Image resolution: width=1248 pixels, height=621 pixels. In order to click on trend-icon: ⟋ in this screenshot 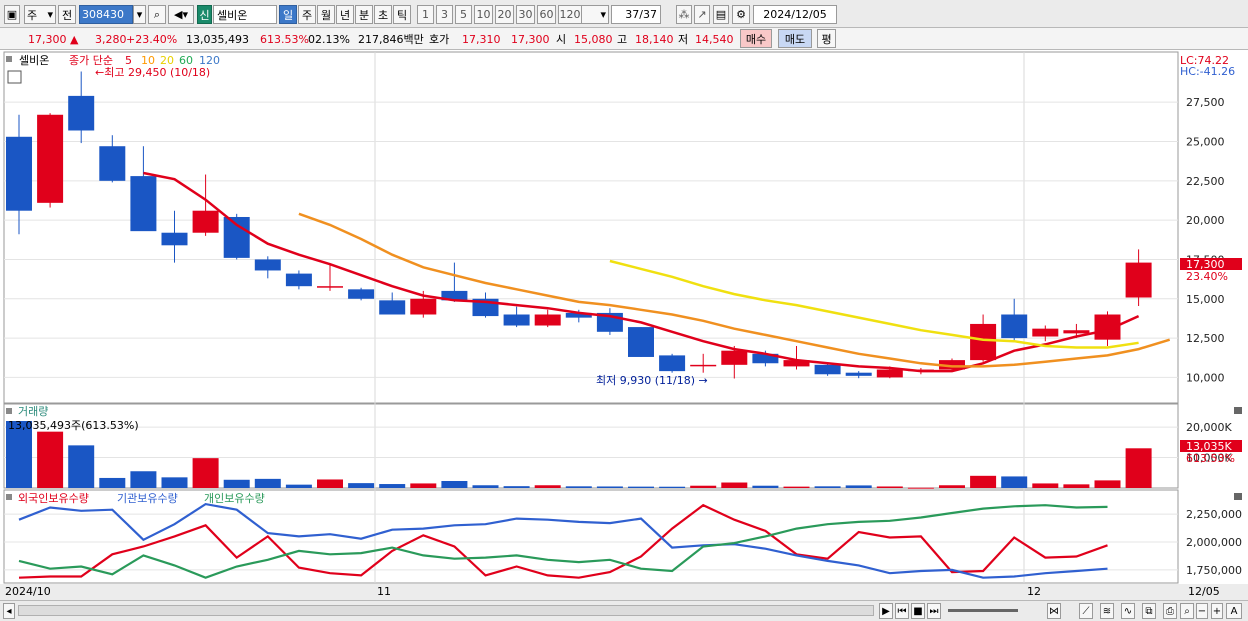, I will do `click(1086, 611)`.